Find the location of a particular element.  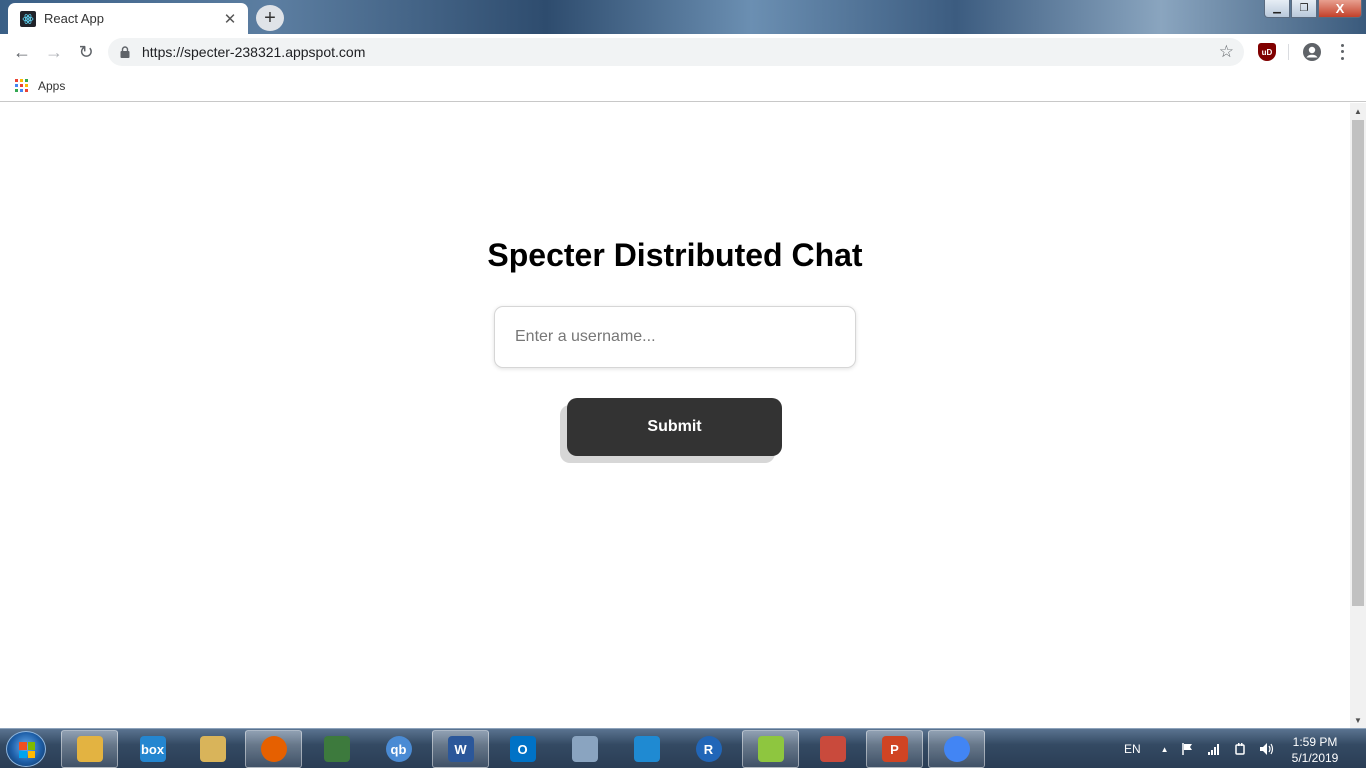

page-title: Specter Distributed Chat is located at coordinates (675, 255).